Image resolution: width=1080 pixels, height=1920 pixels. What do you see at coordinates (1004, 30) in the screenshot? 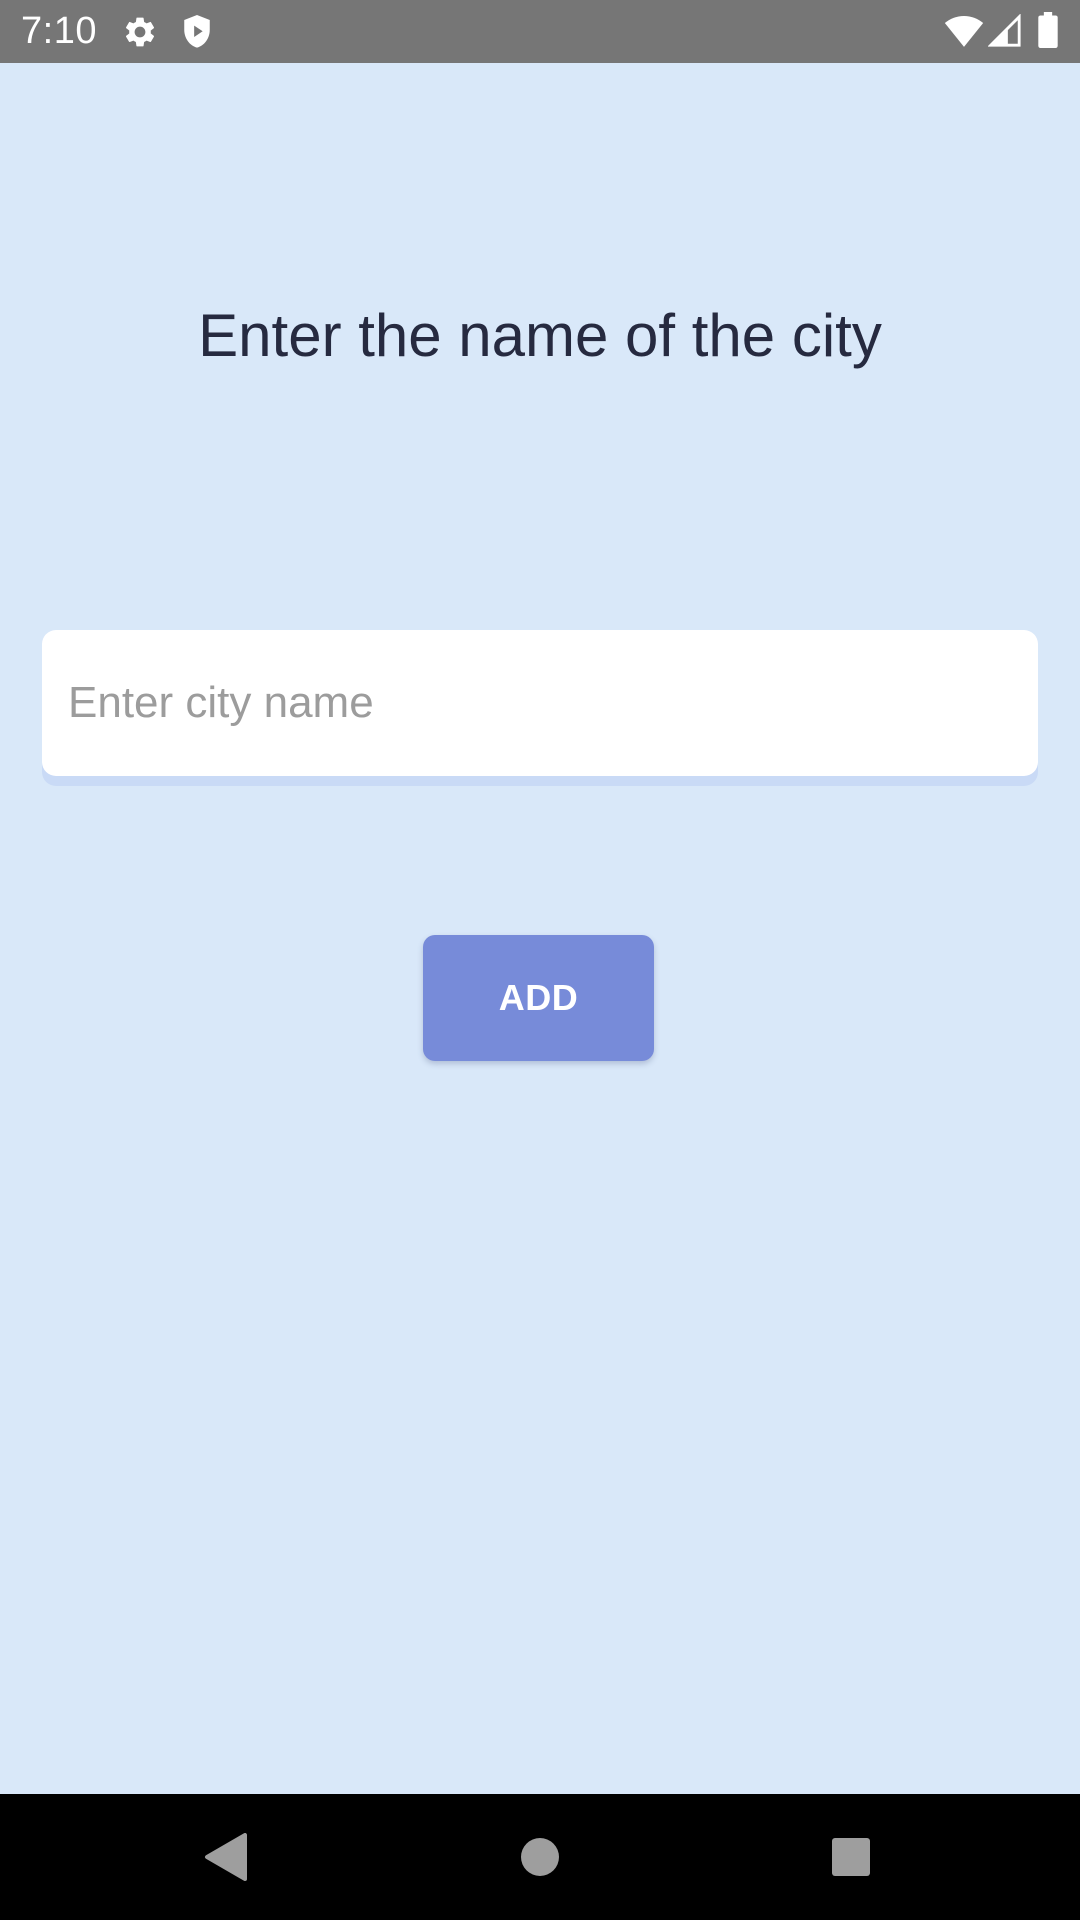
I see `signal-icon` at bounding box center [1004, 30].